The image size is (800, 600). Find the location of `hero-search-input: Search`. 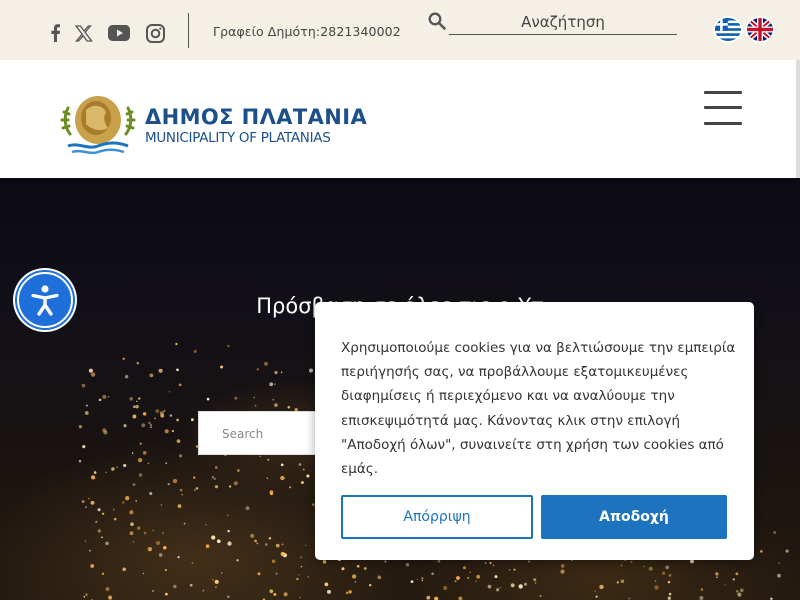

hero-search-input: Search is located at coordinates (263, 433).